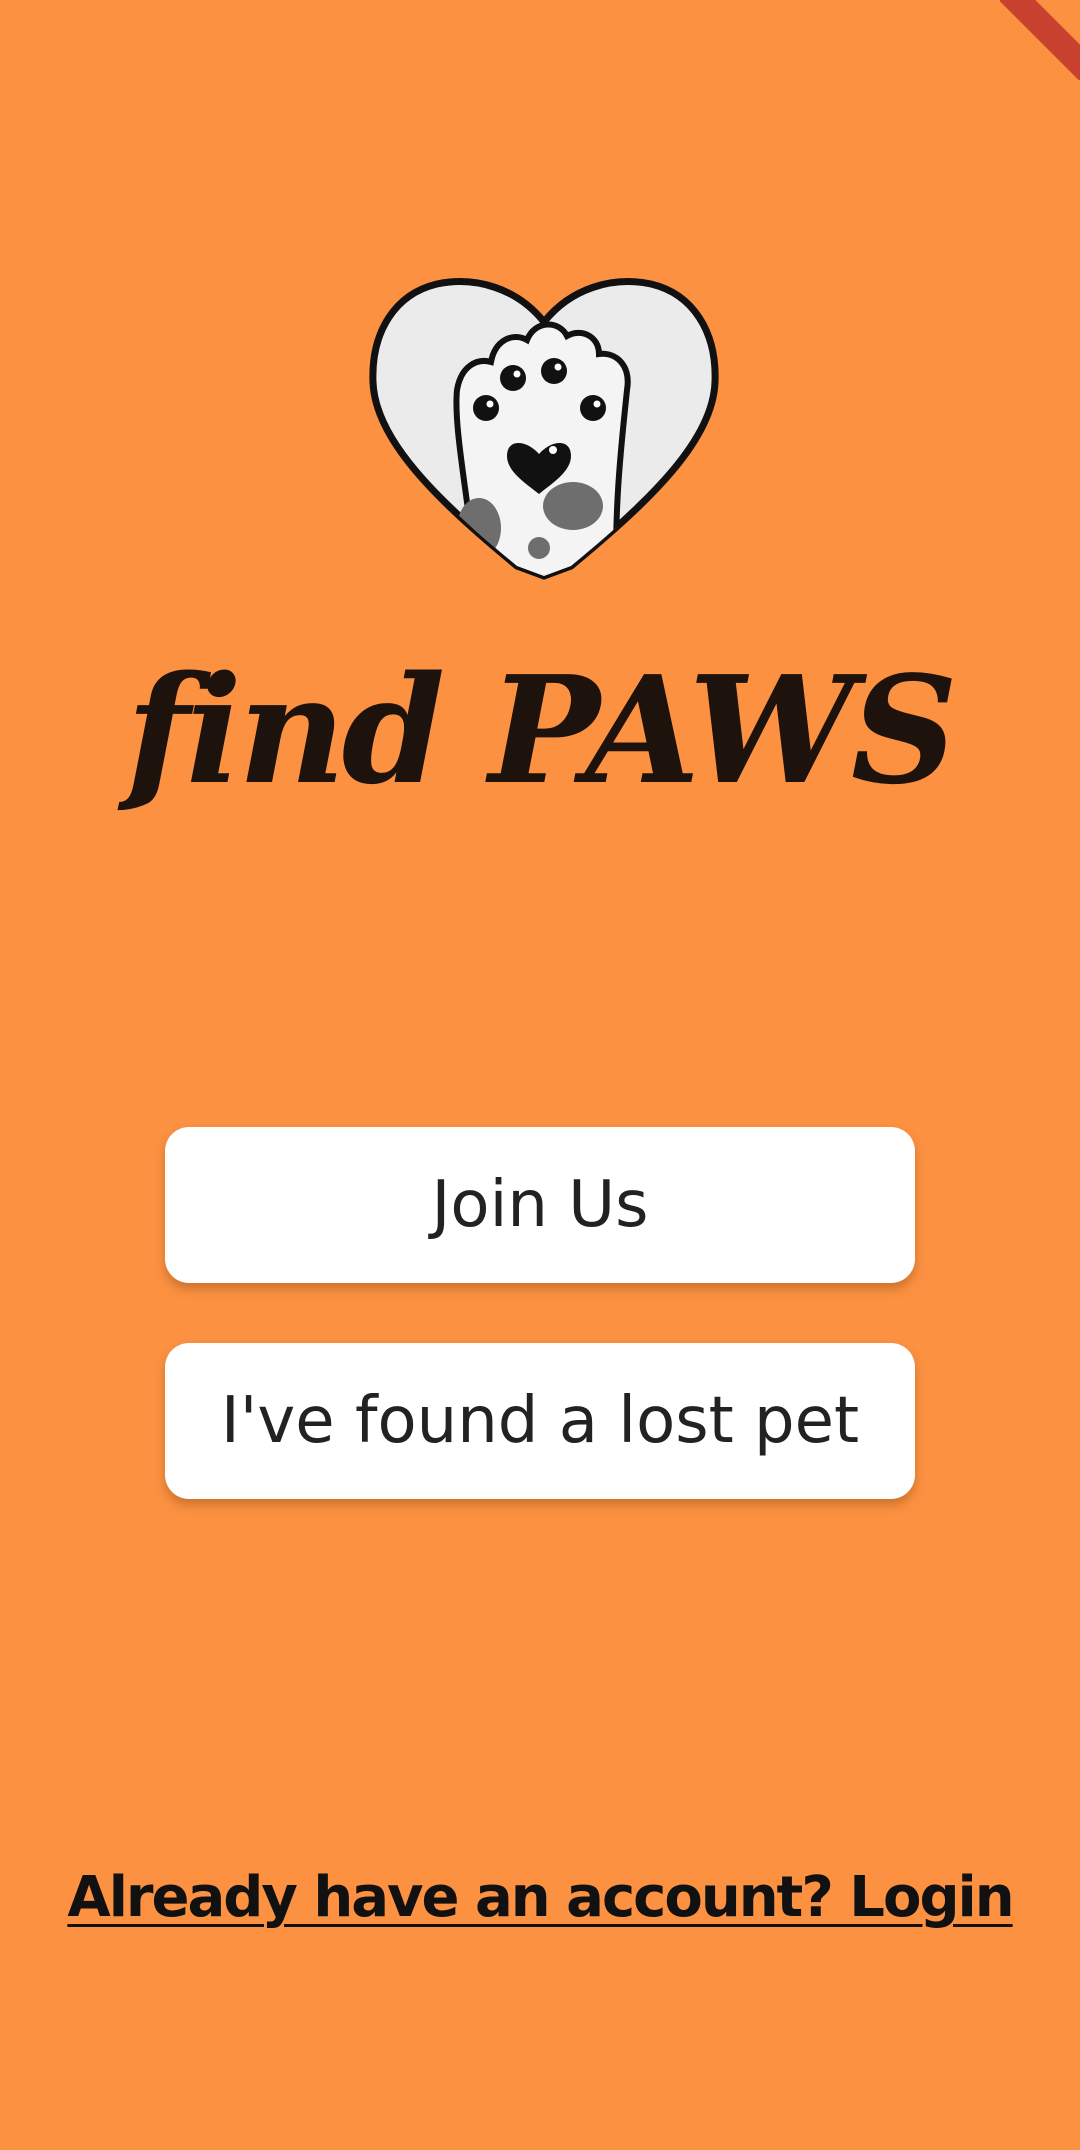  I want to click on join-us-button: Join Us, so click(540, 1205).